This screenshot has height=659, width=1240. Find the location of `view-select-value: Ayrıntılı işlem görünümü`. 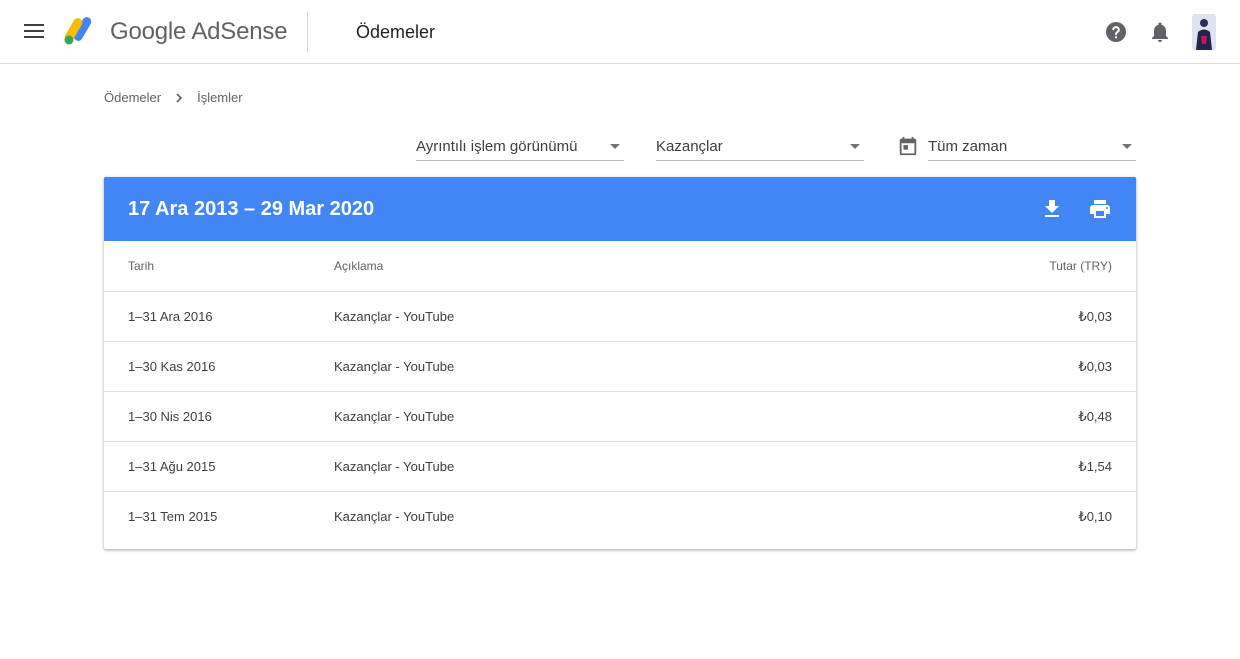

view-select-value: Ayrıntılı işlem görünümü is located at coordinates (497, 146).